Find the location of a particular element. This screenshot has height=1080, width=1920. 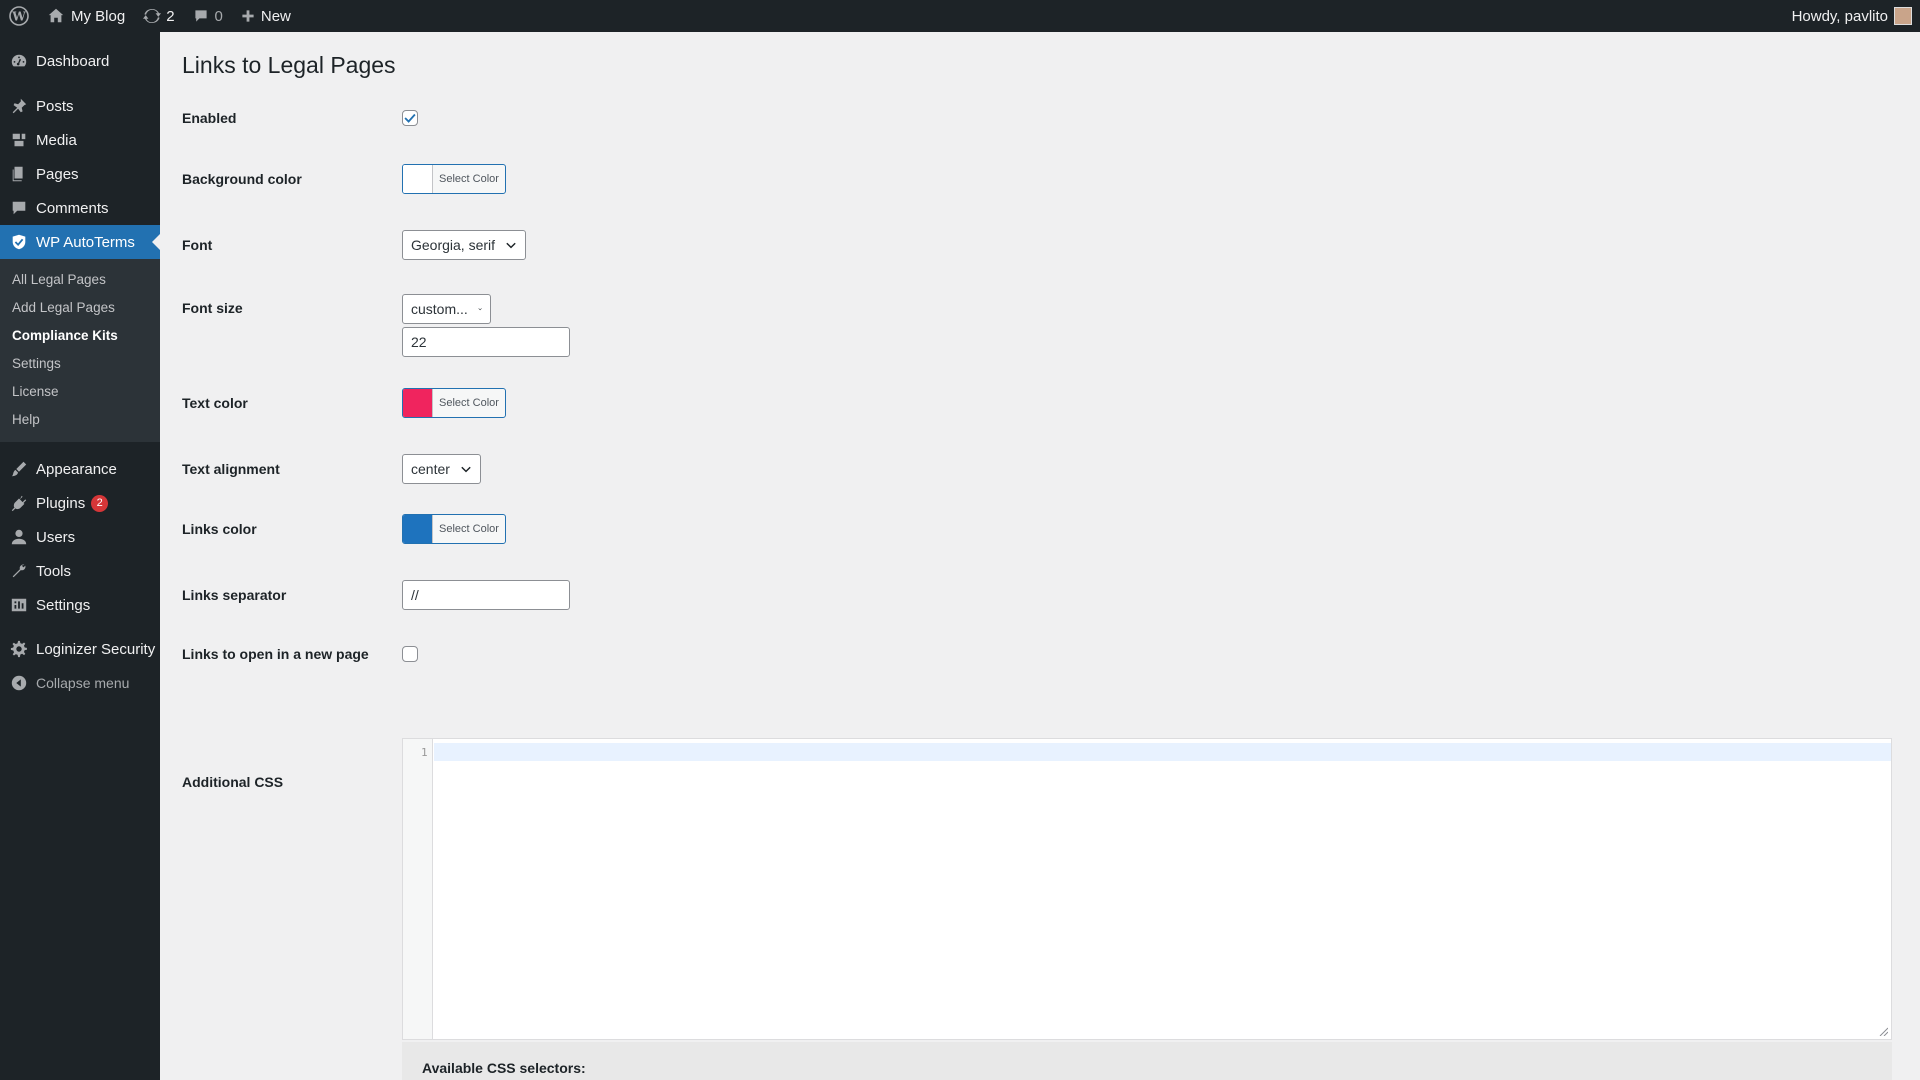

new-page-row: Links to open in a new page is located at coordinates (300, 654).